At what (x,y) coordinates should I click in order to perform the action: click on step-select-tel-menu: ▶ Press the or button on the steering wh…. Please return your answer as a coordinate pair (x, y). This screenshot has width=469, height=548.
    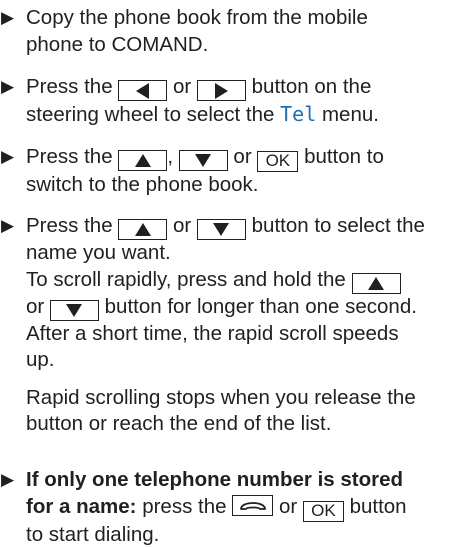
    Looking at the image, I should click on (231, 101).